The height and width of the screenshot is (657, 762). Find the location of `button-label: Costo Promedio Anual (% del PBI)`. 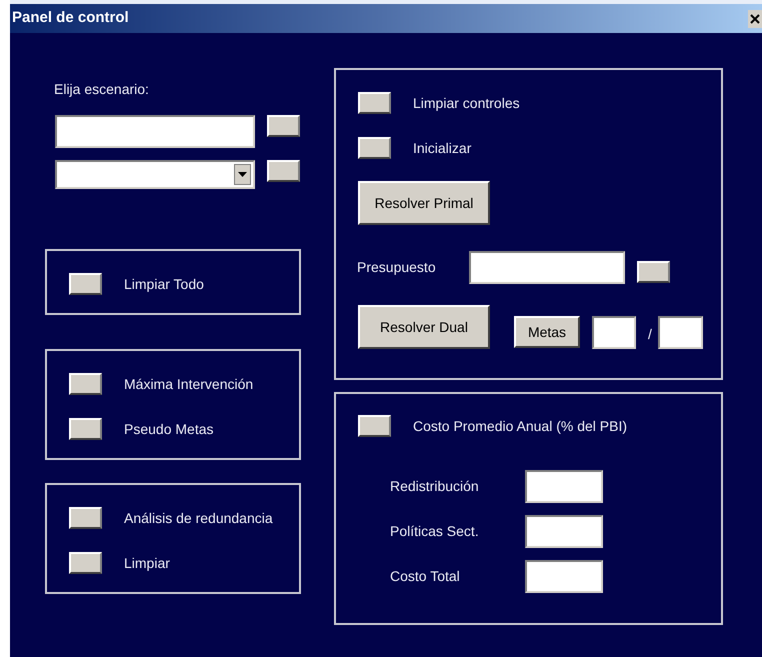

button-label: Costo Promedio Anual (% del PBI) is located at coordinates (520, 426).